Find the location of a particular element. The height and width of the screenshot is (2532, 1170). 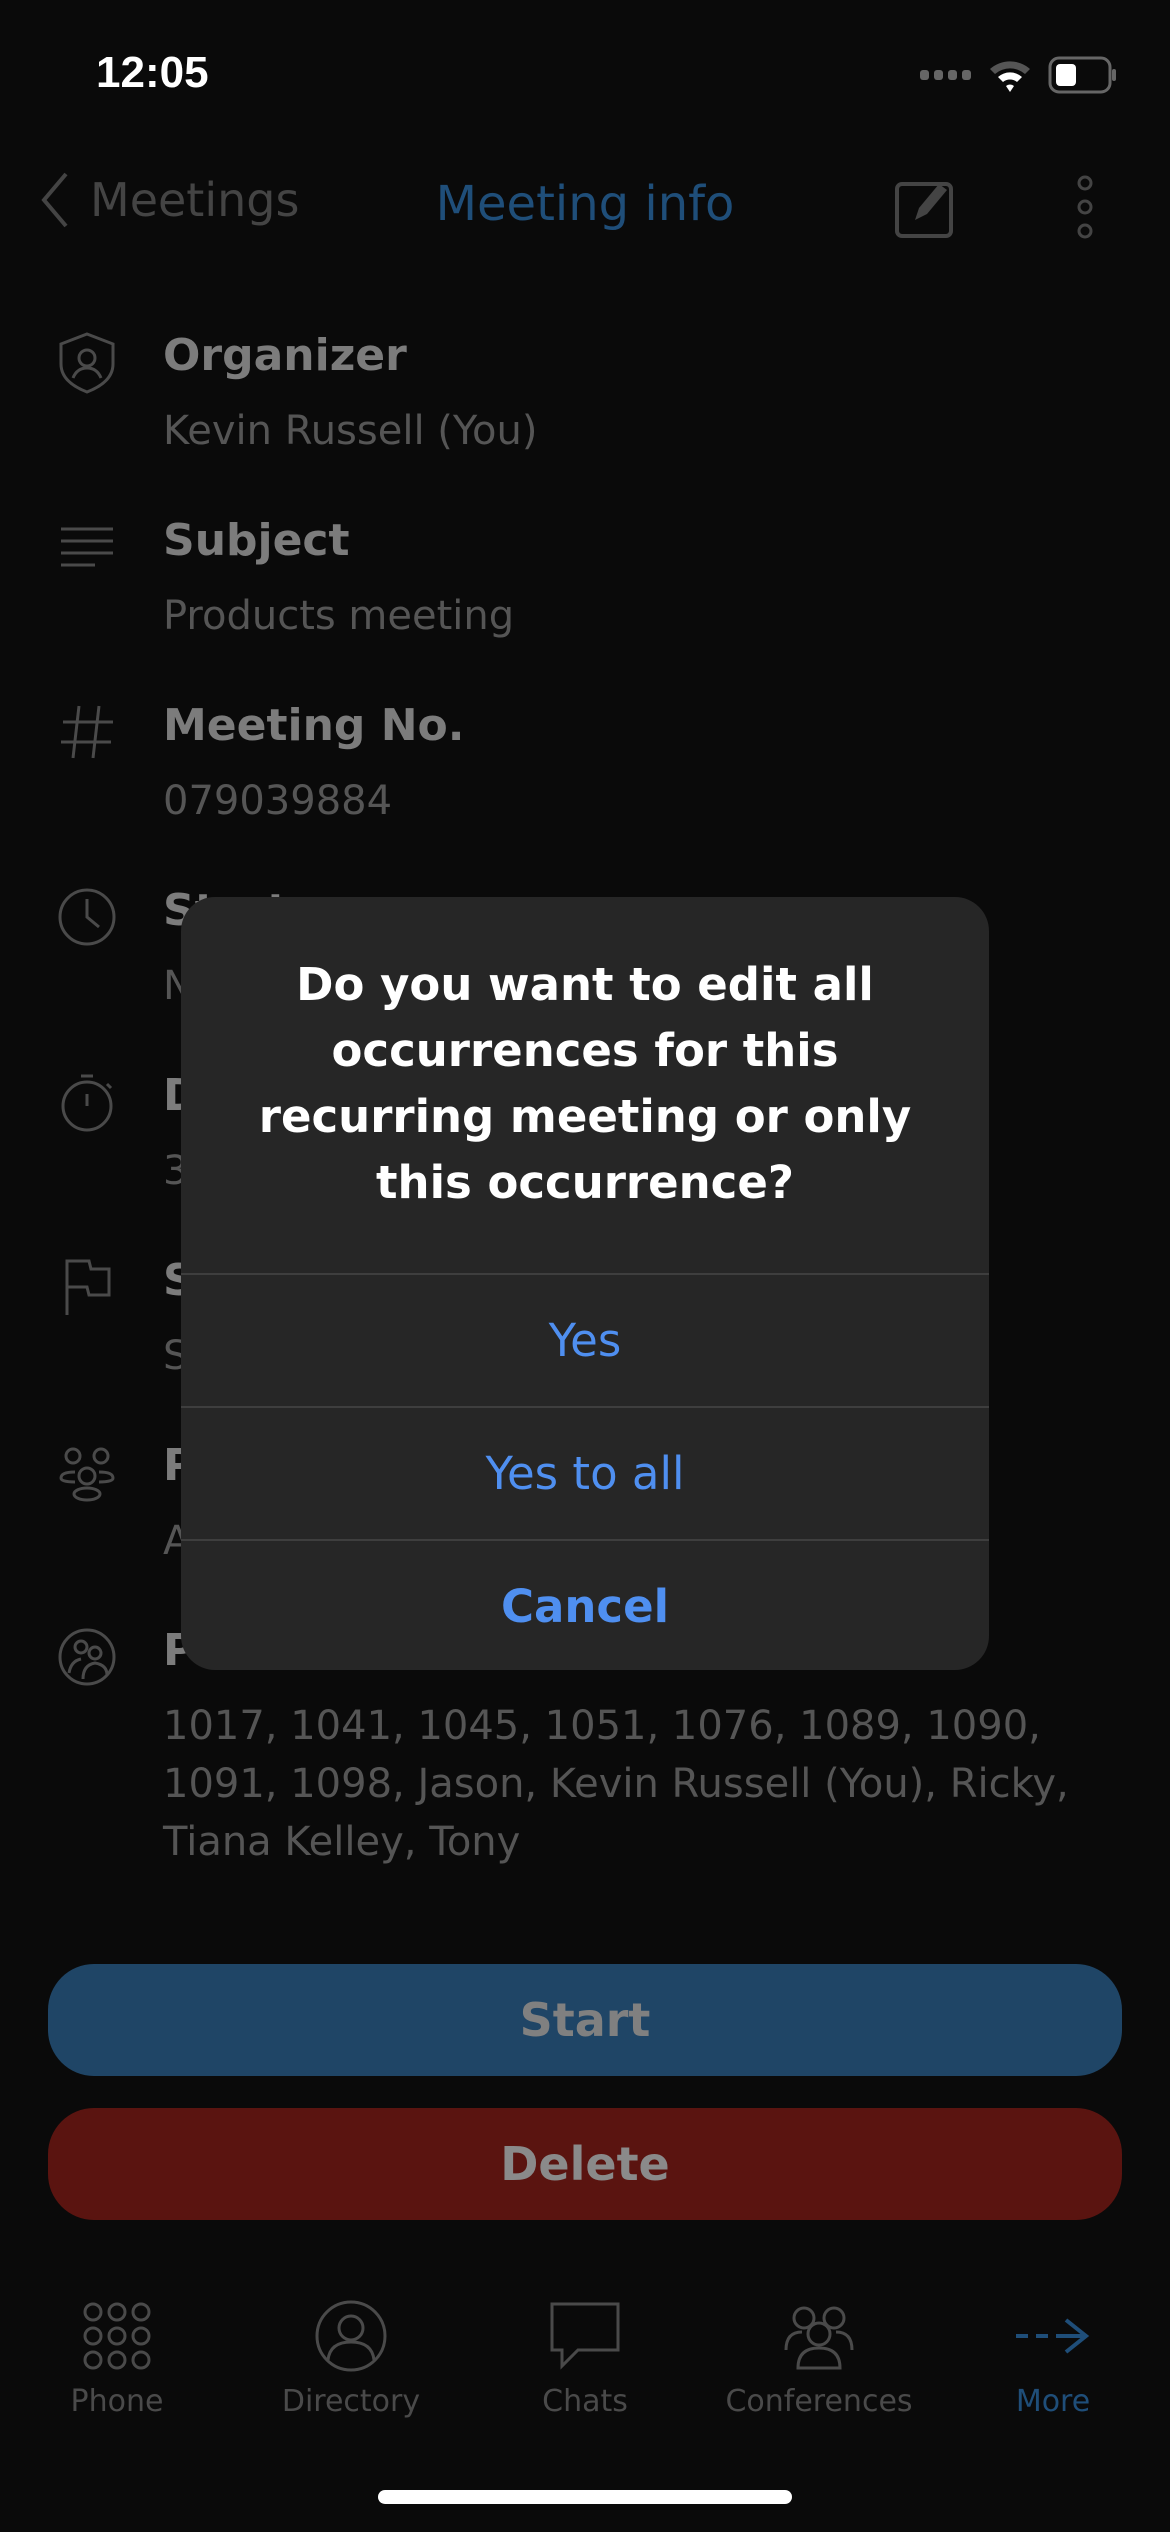

tab-label: Chats is located at coordinates (585, 2401).